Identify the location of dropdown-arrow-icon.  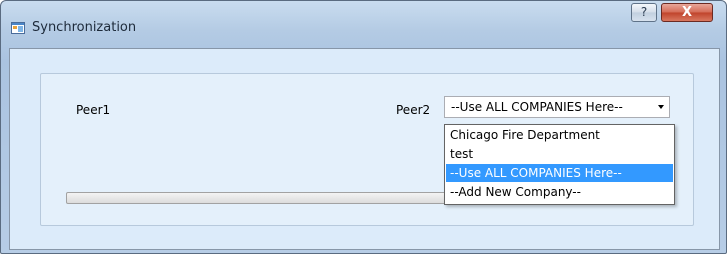
(661, 107).